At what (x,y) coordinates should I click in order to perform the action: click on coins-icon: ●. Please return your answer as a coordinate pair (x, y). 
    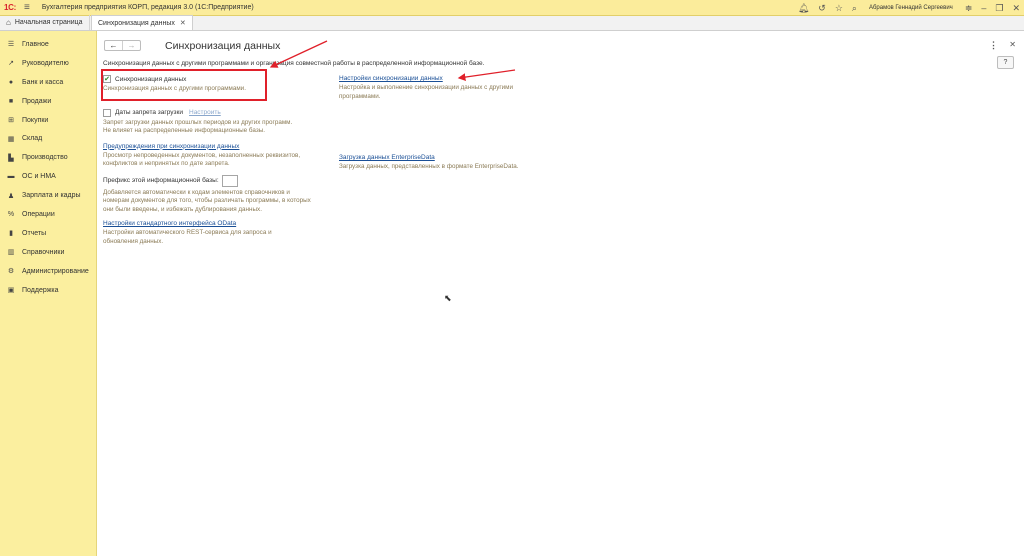
    Looking at the image, I should click on (11, 82).